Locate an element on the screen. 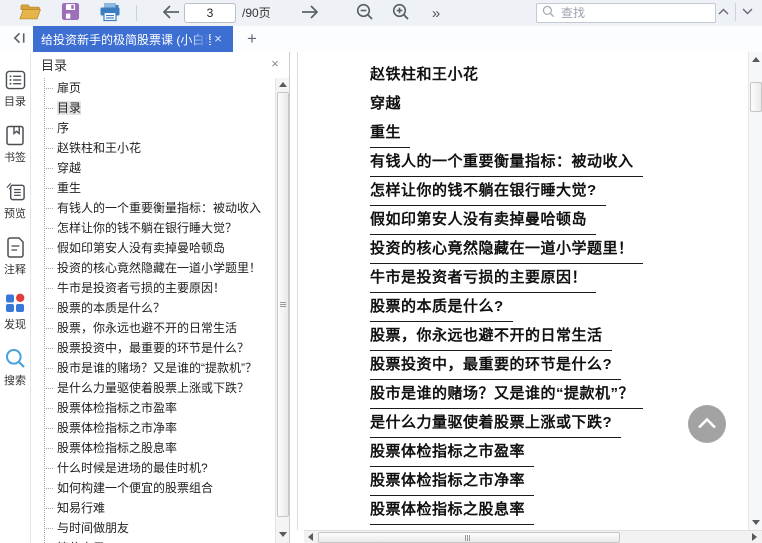 The width and height of the screenshot is (762, 543). tab-bar: 给投资新手的极简股票课 (小白理 × + is located at coordinates (381, 39).